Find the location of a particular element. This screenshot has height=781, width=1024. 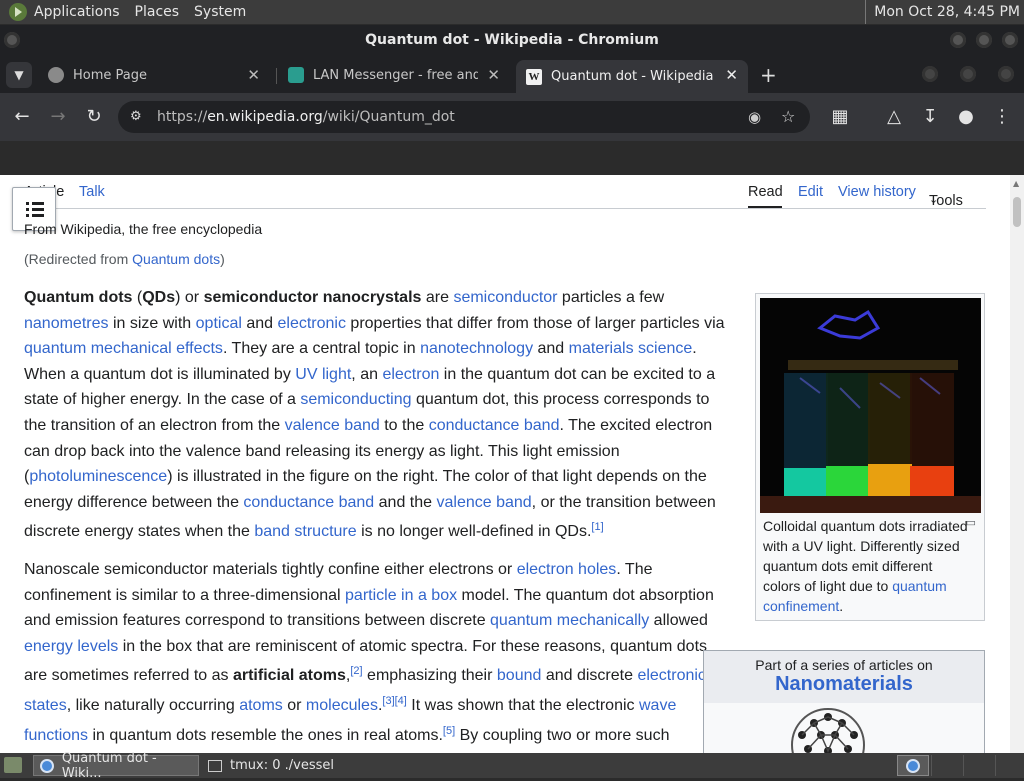

profile-icon: ● is located at coordinates (966, 117).